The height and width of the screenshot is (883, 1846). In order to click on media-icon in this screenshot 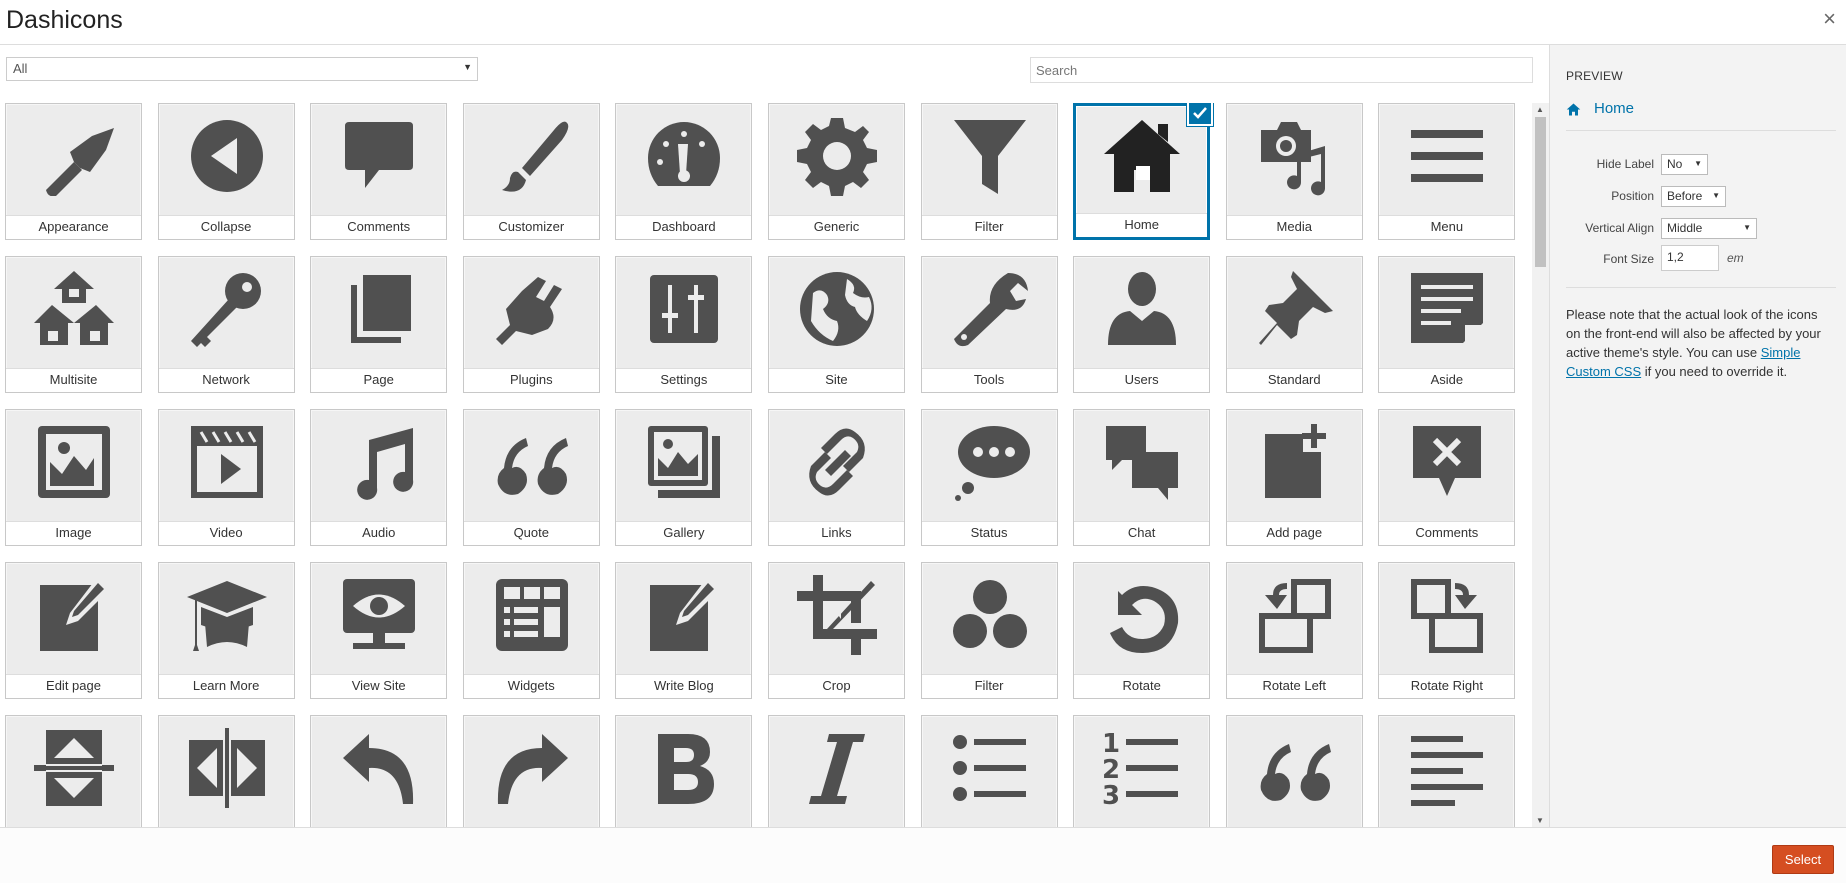, I will do `click(1292, 159)`.